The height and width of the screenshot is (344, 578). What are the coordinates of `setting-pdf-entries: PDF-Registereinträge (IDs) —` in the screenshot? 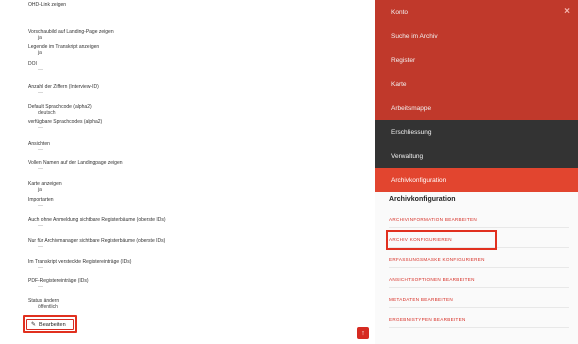 It's located at (58, 284).